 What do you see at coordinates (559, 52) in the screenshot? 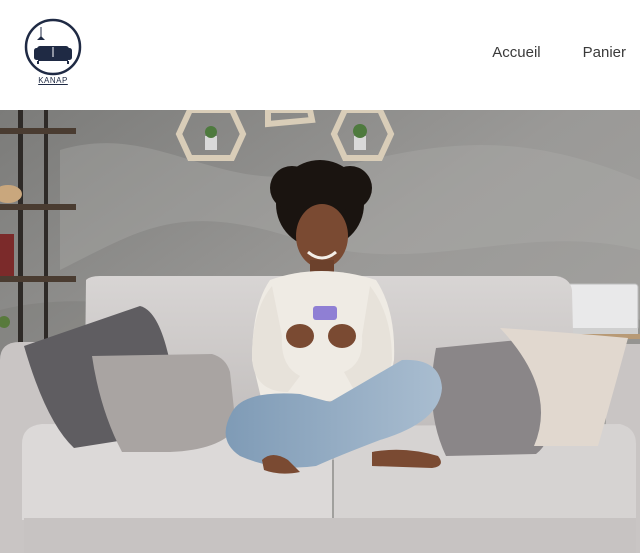
I see `main-nav: Accueil Panier` at bounding box center [559, 52].